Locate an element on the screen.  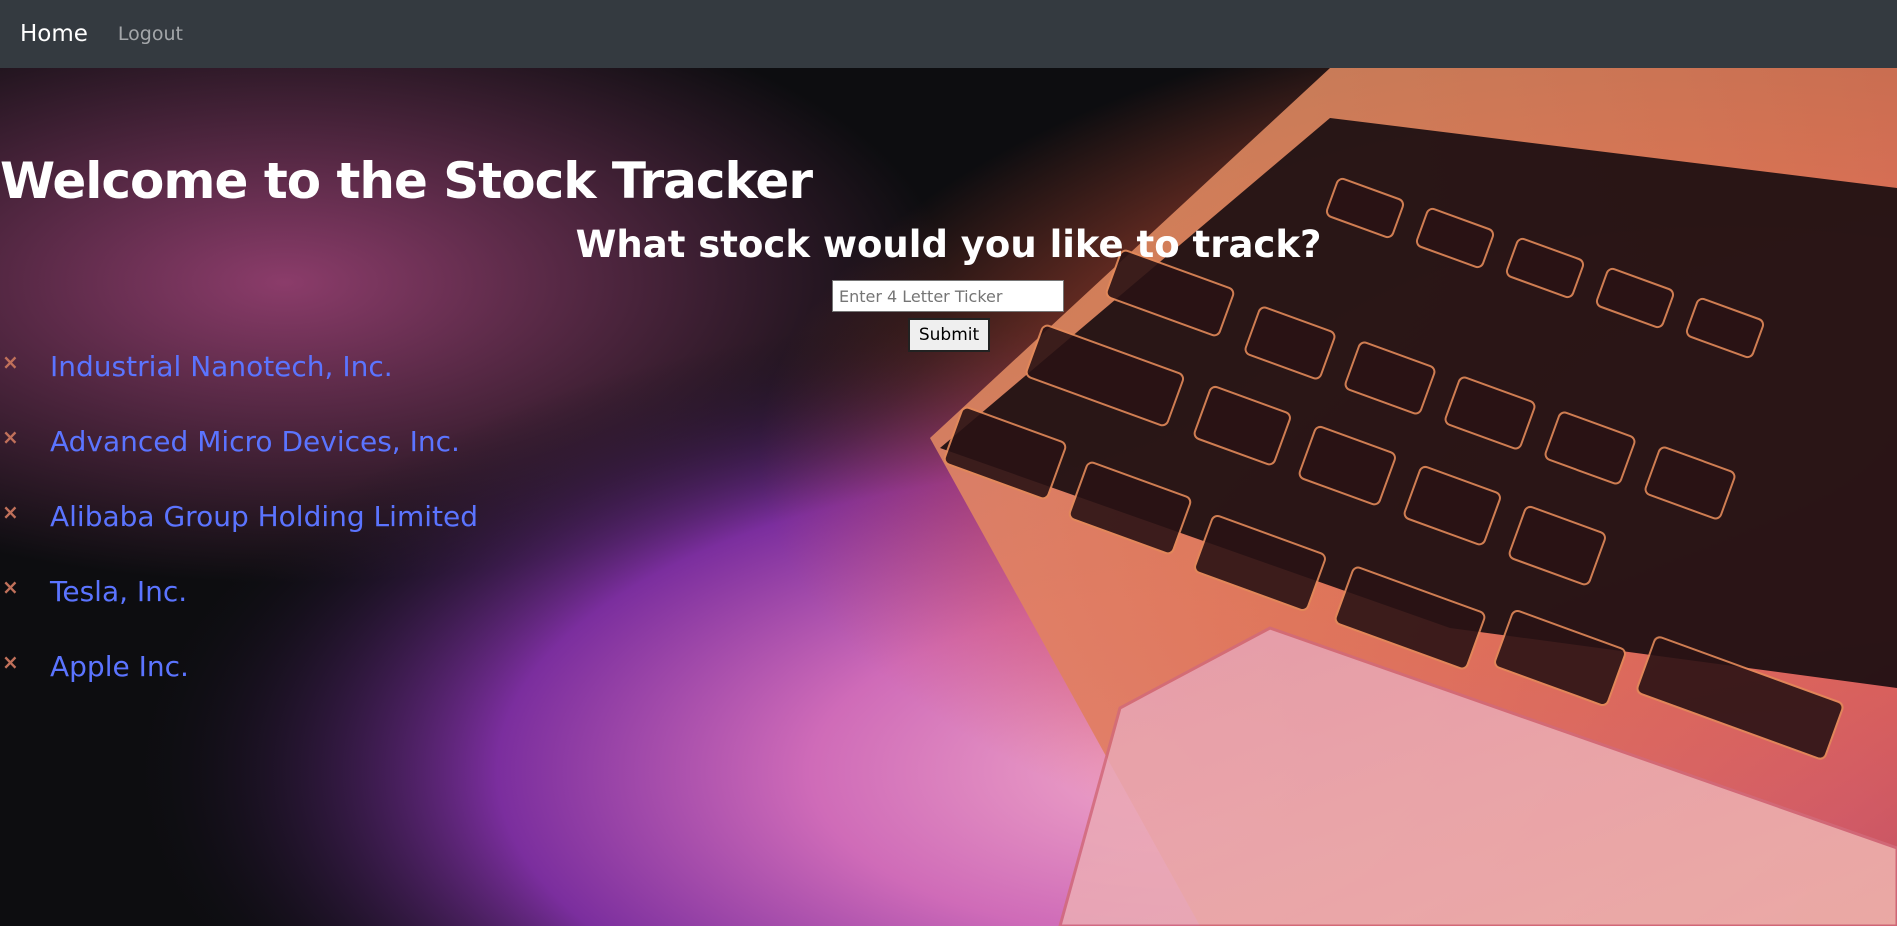
stock-link: Tesla, Inc. is located at coordinates (118, 591).